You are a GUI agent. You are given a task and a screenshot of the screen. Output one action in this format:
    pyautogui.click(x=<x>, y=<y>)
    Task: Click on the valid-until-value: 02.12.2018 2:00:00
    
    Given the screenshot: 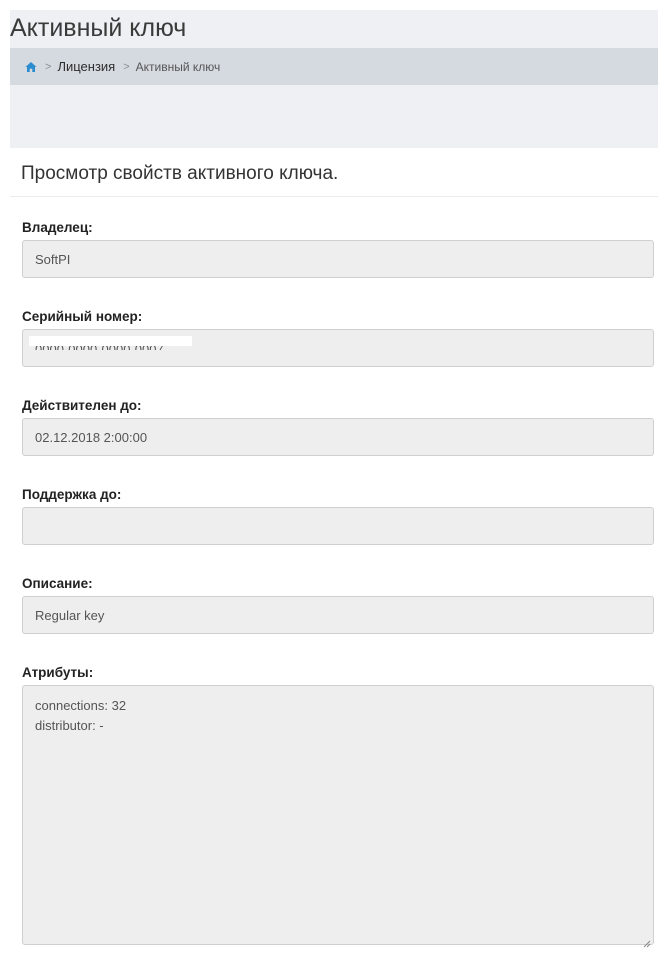 What is the action you would take?
    pyautogui.click(x=91, y=437)
    